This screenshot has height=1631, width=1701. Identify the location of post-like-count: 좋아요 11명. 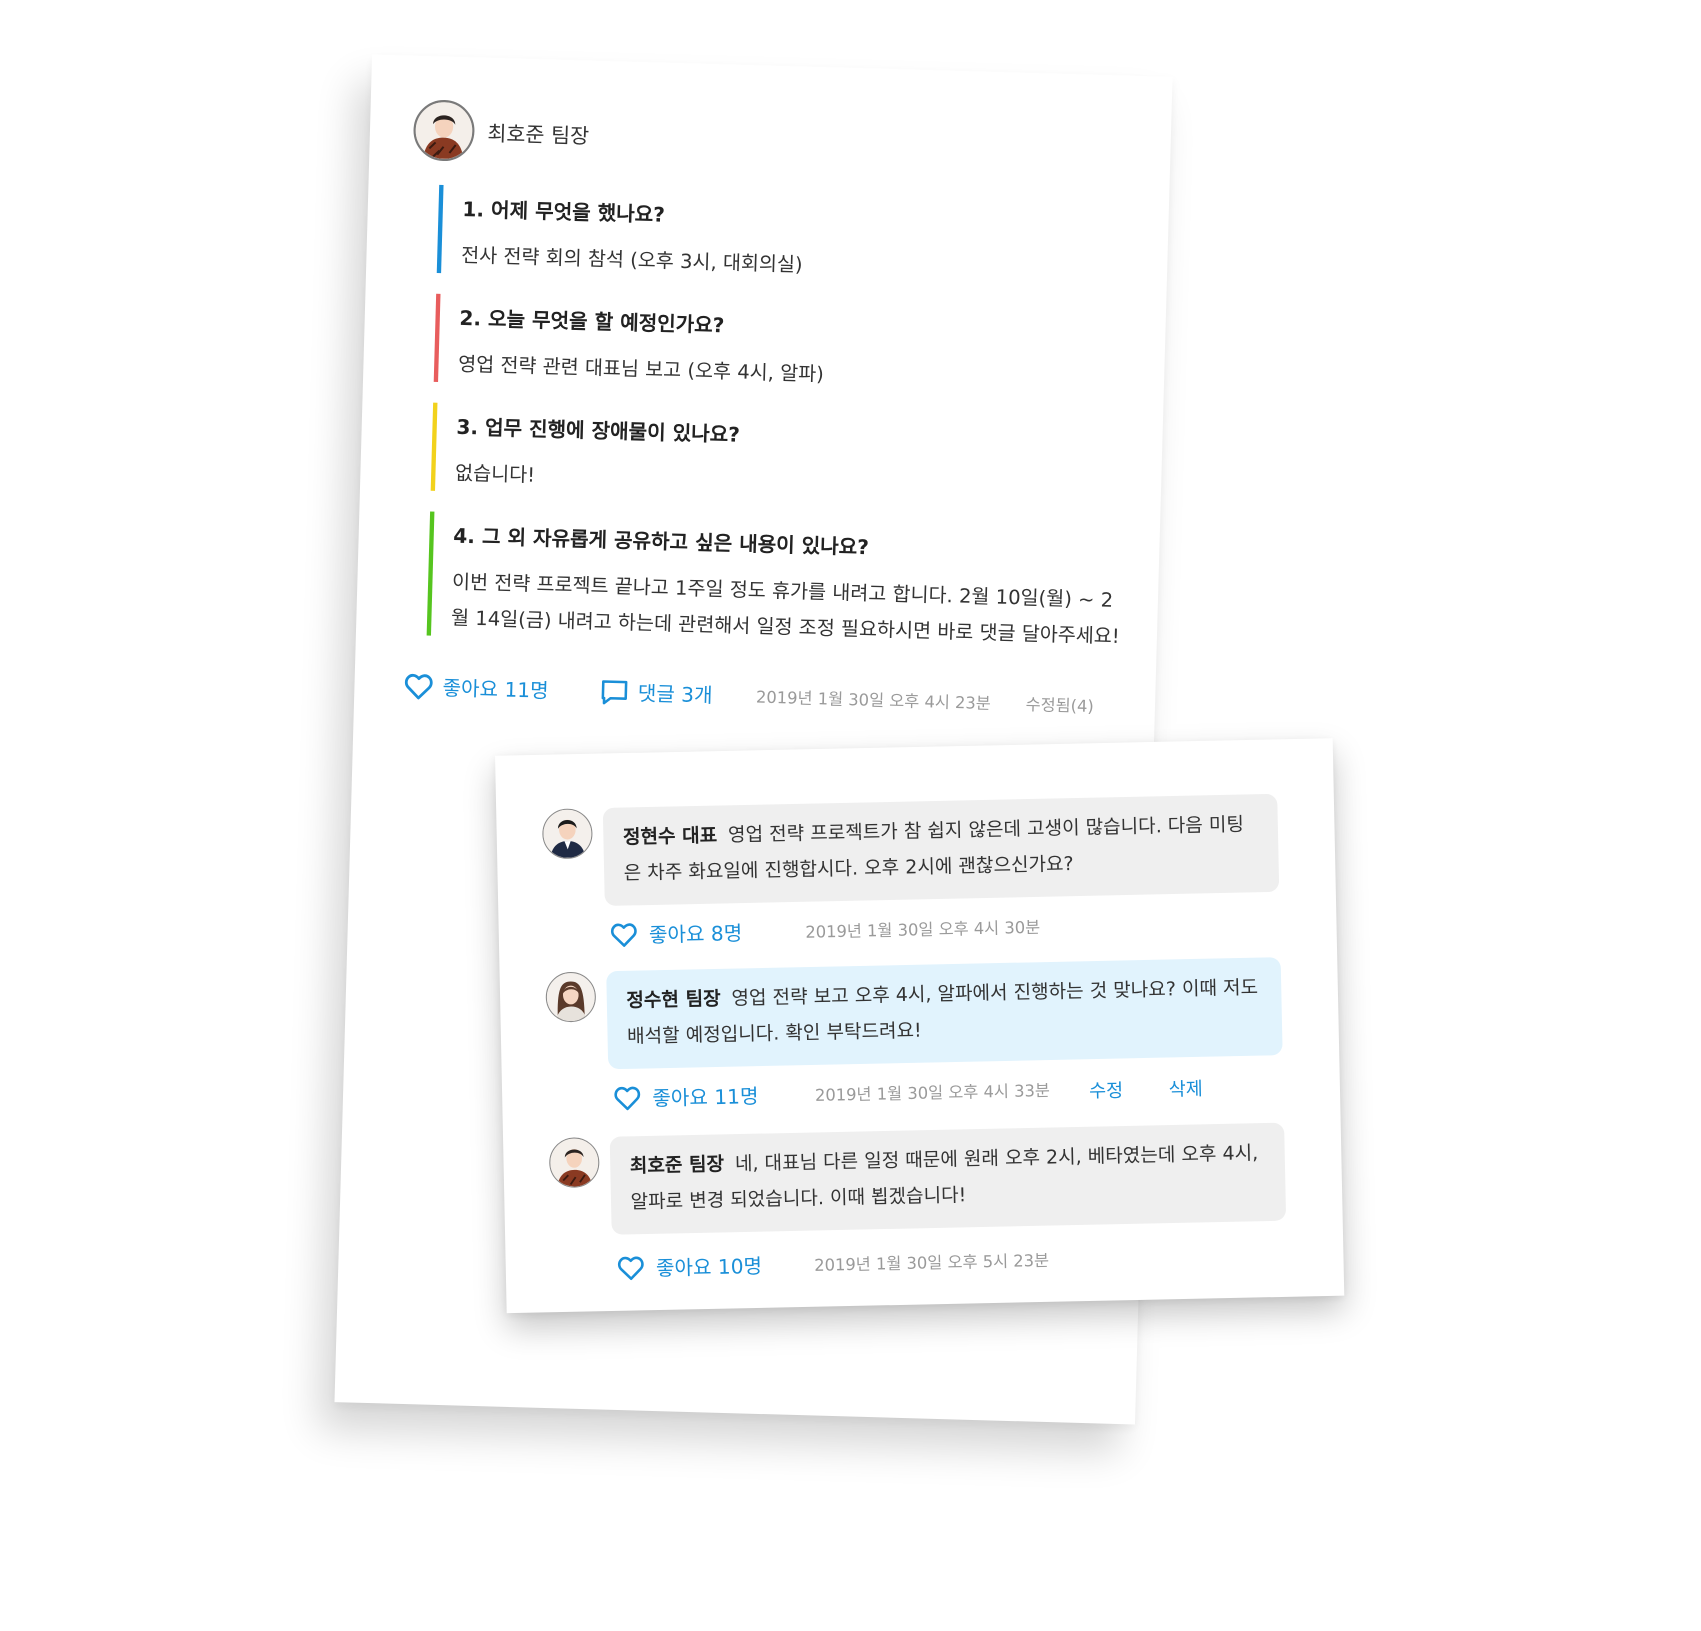
(495, 690).